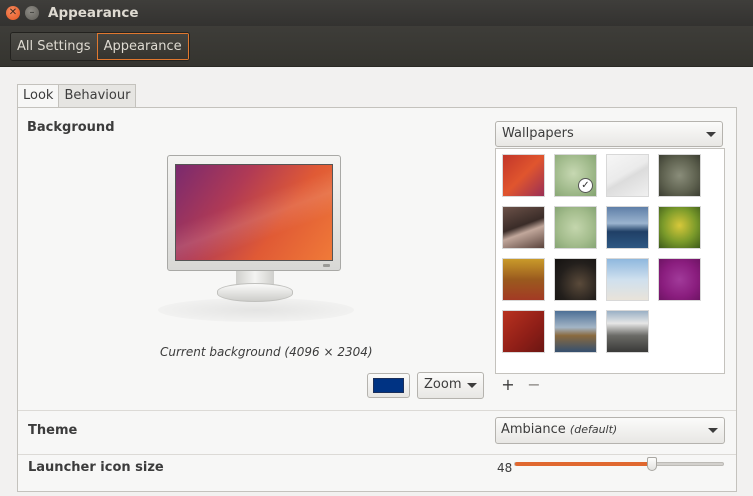 The width and height of the screenshot is (753, 496). I want to click on tab-look: Look, so click(38, 96).